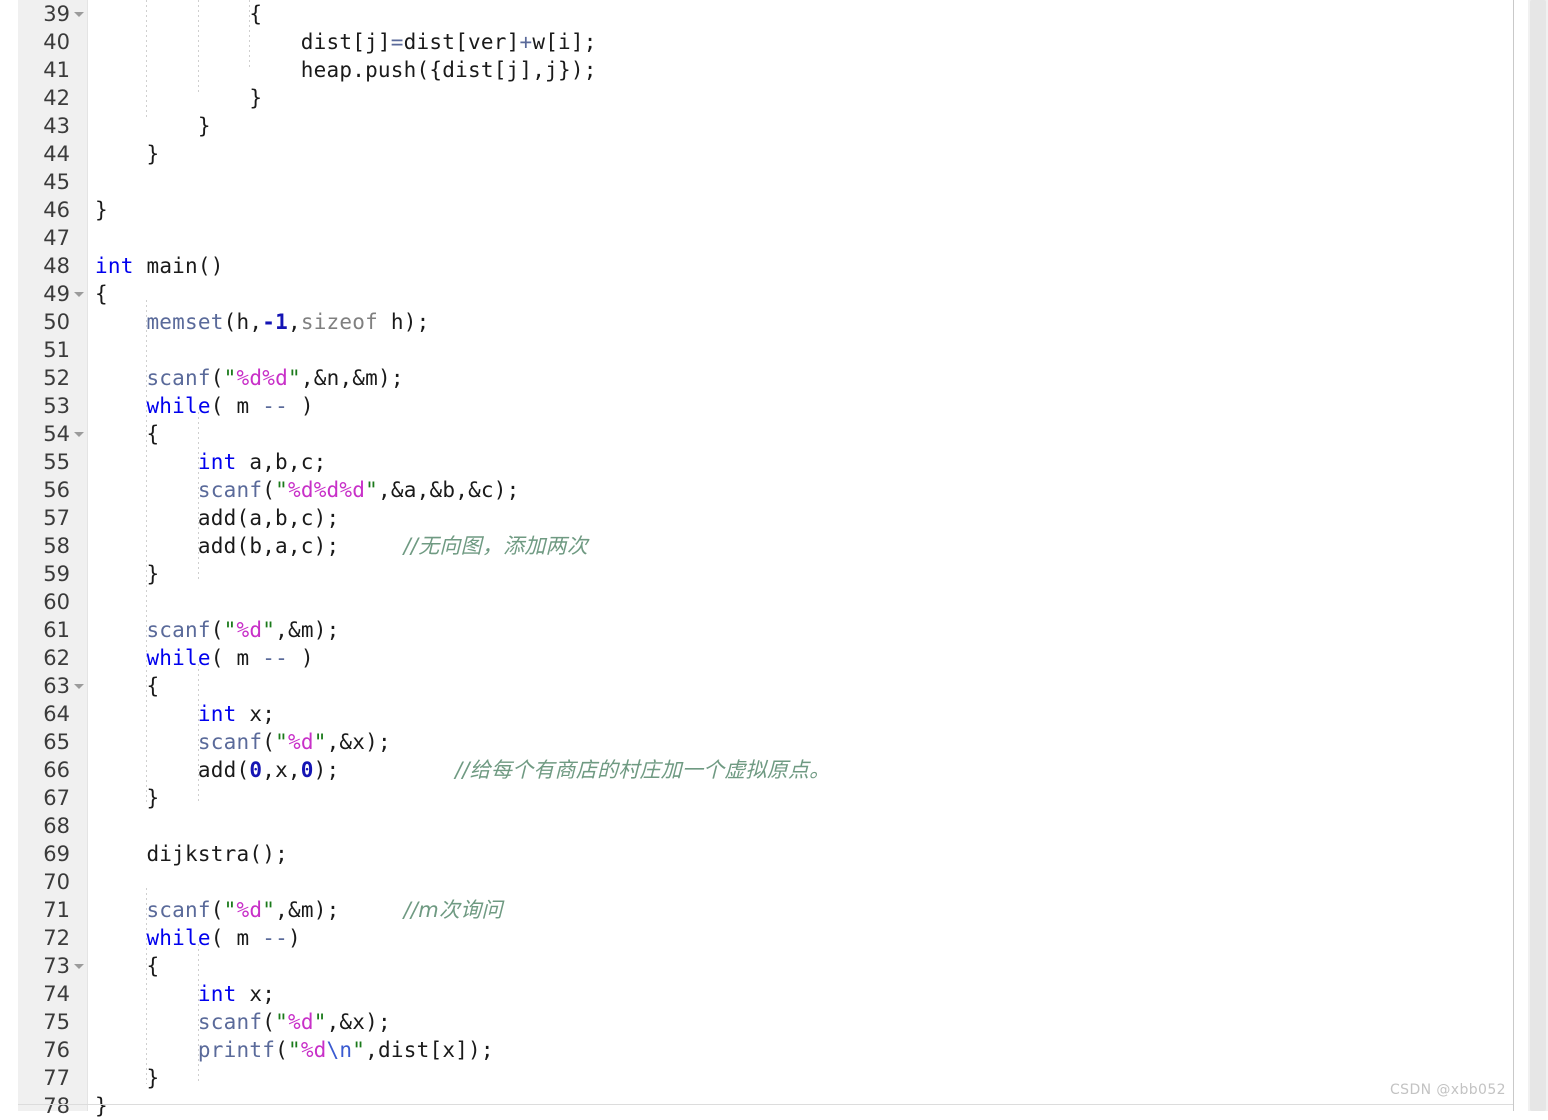 The width and height of the screenshot is (1548, 1120). I want to click on line-number: 40, so click(56, 42).